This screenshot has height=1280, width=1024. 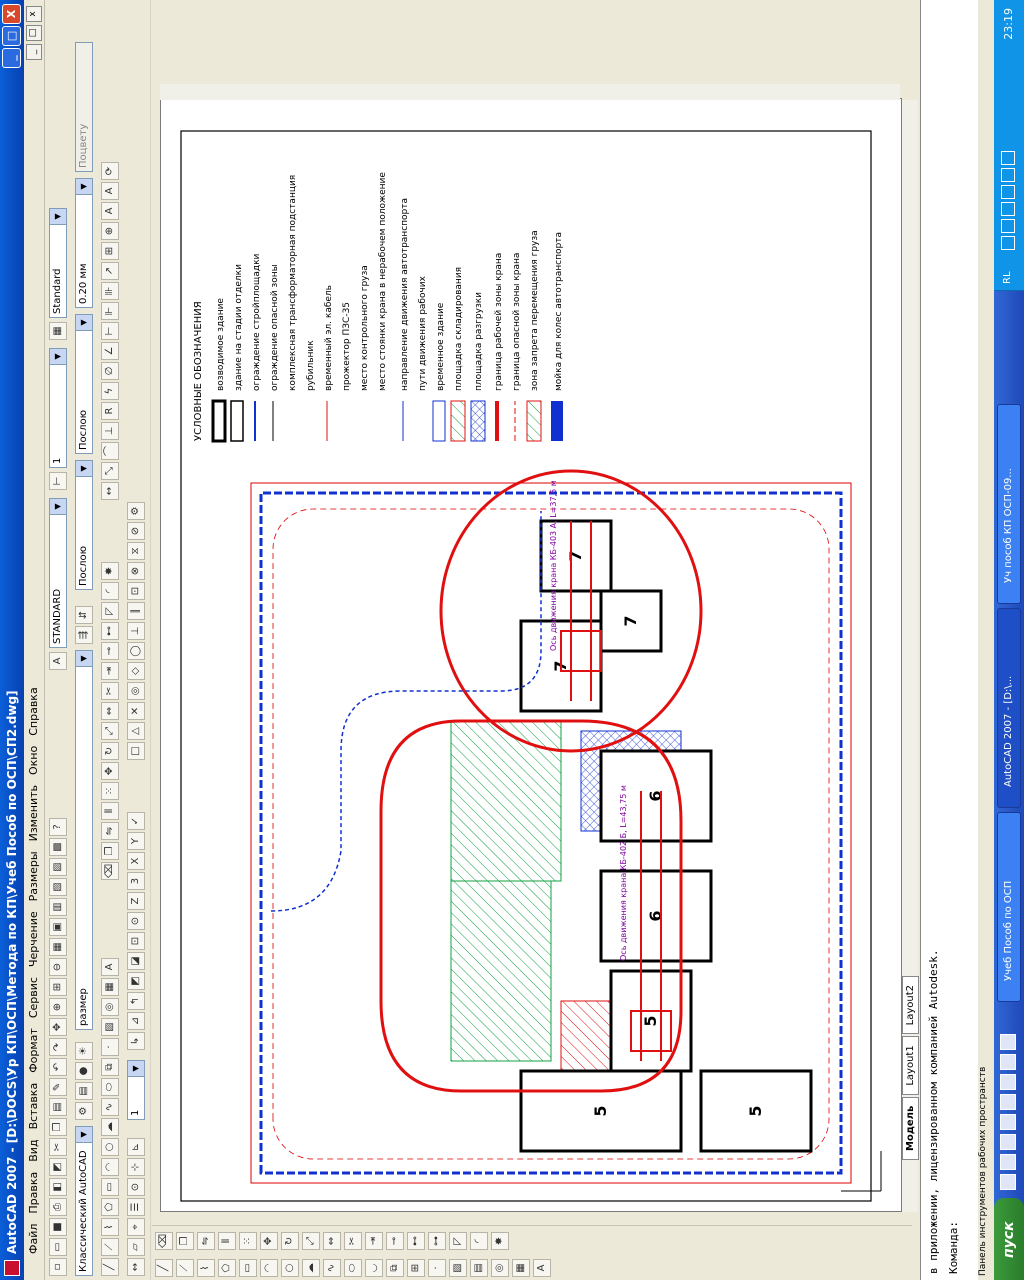 I want to click on polygon-icon: ⬠, so click(x=227, y=1268).